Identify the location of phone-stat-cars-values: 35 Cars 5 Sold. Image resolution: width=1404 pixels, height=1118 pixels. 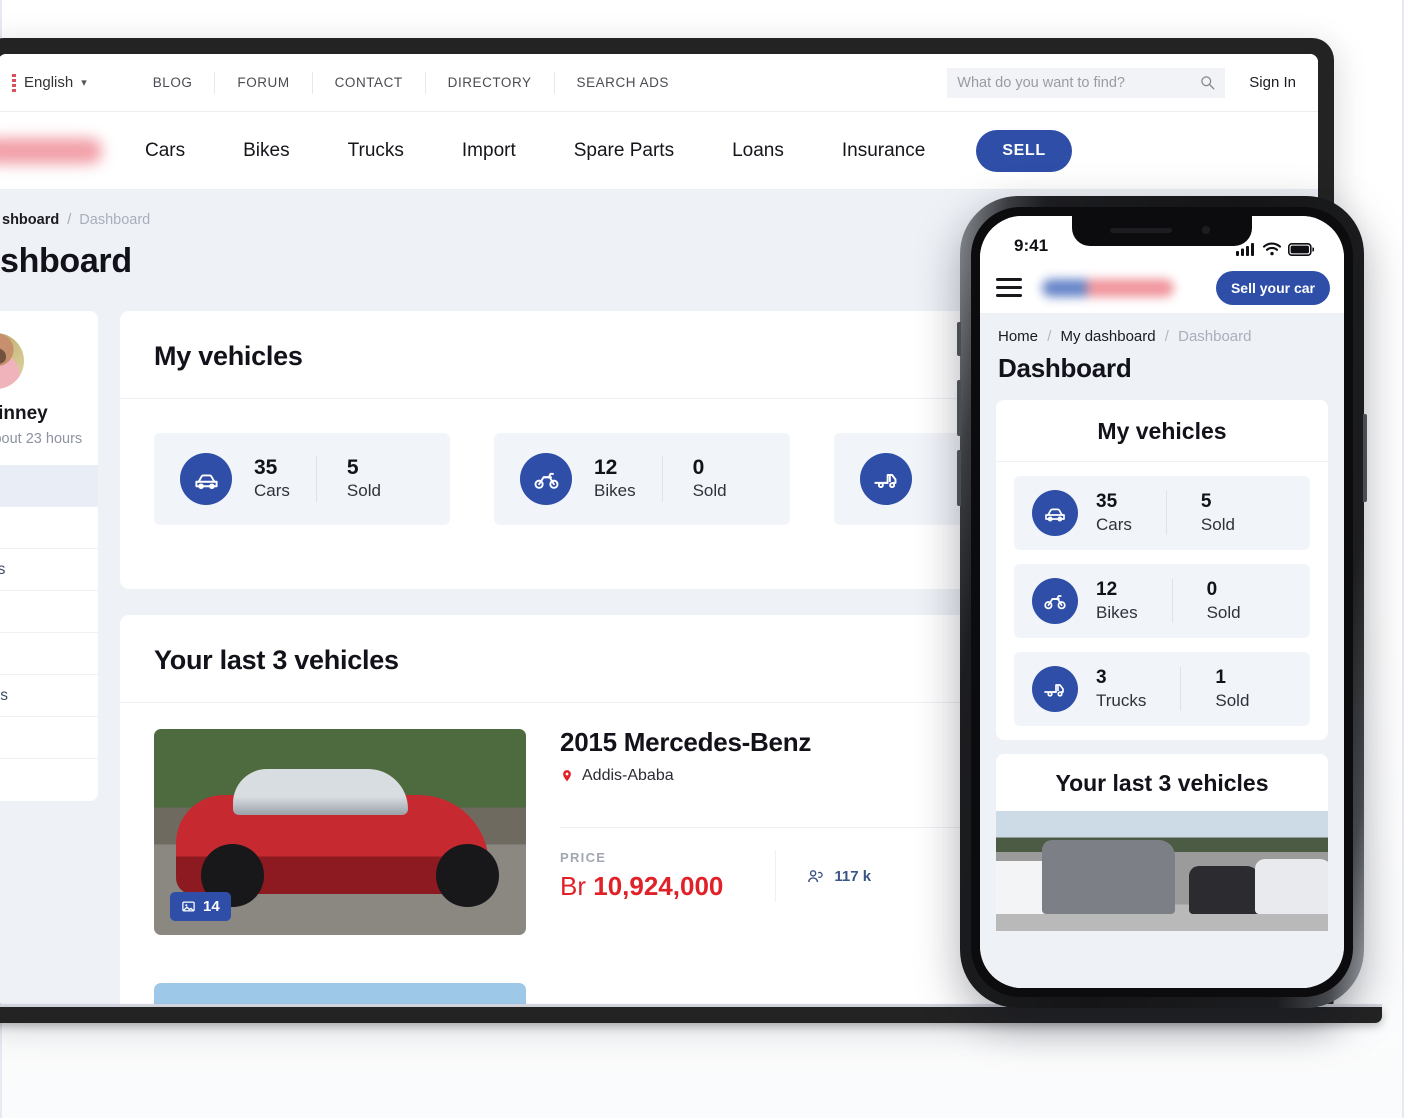
(1194, 513).